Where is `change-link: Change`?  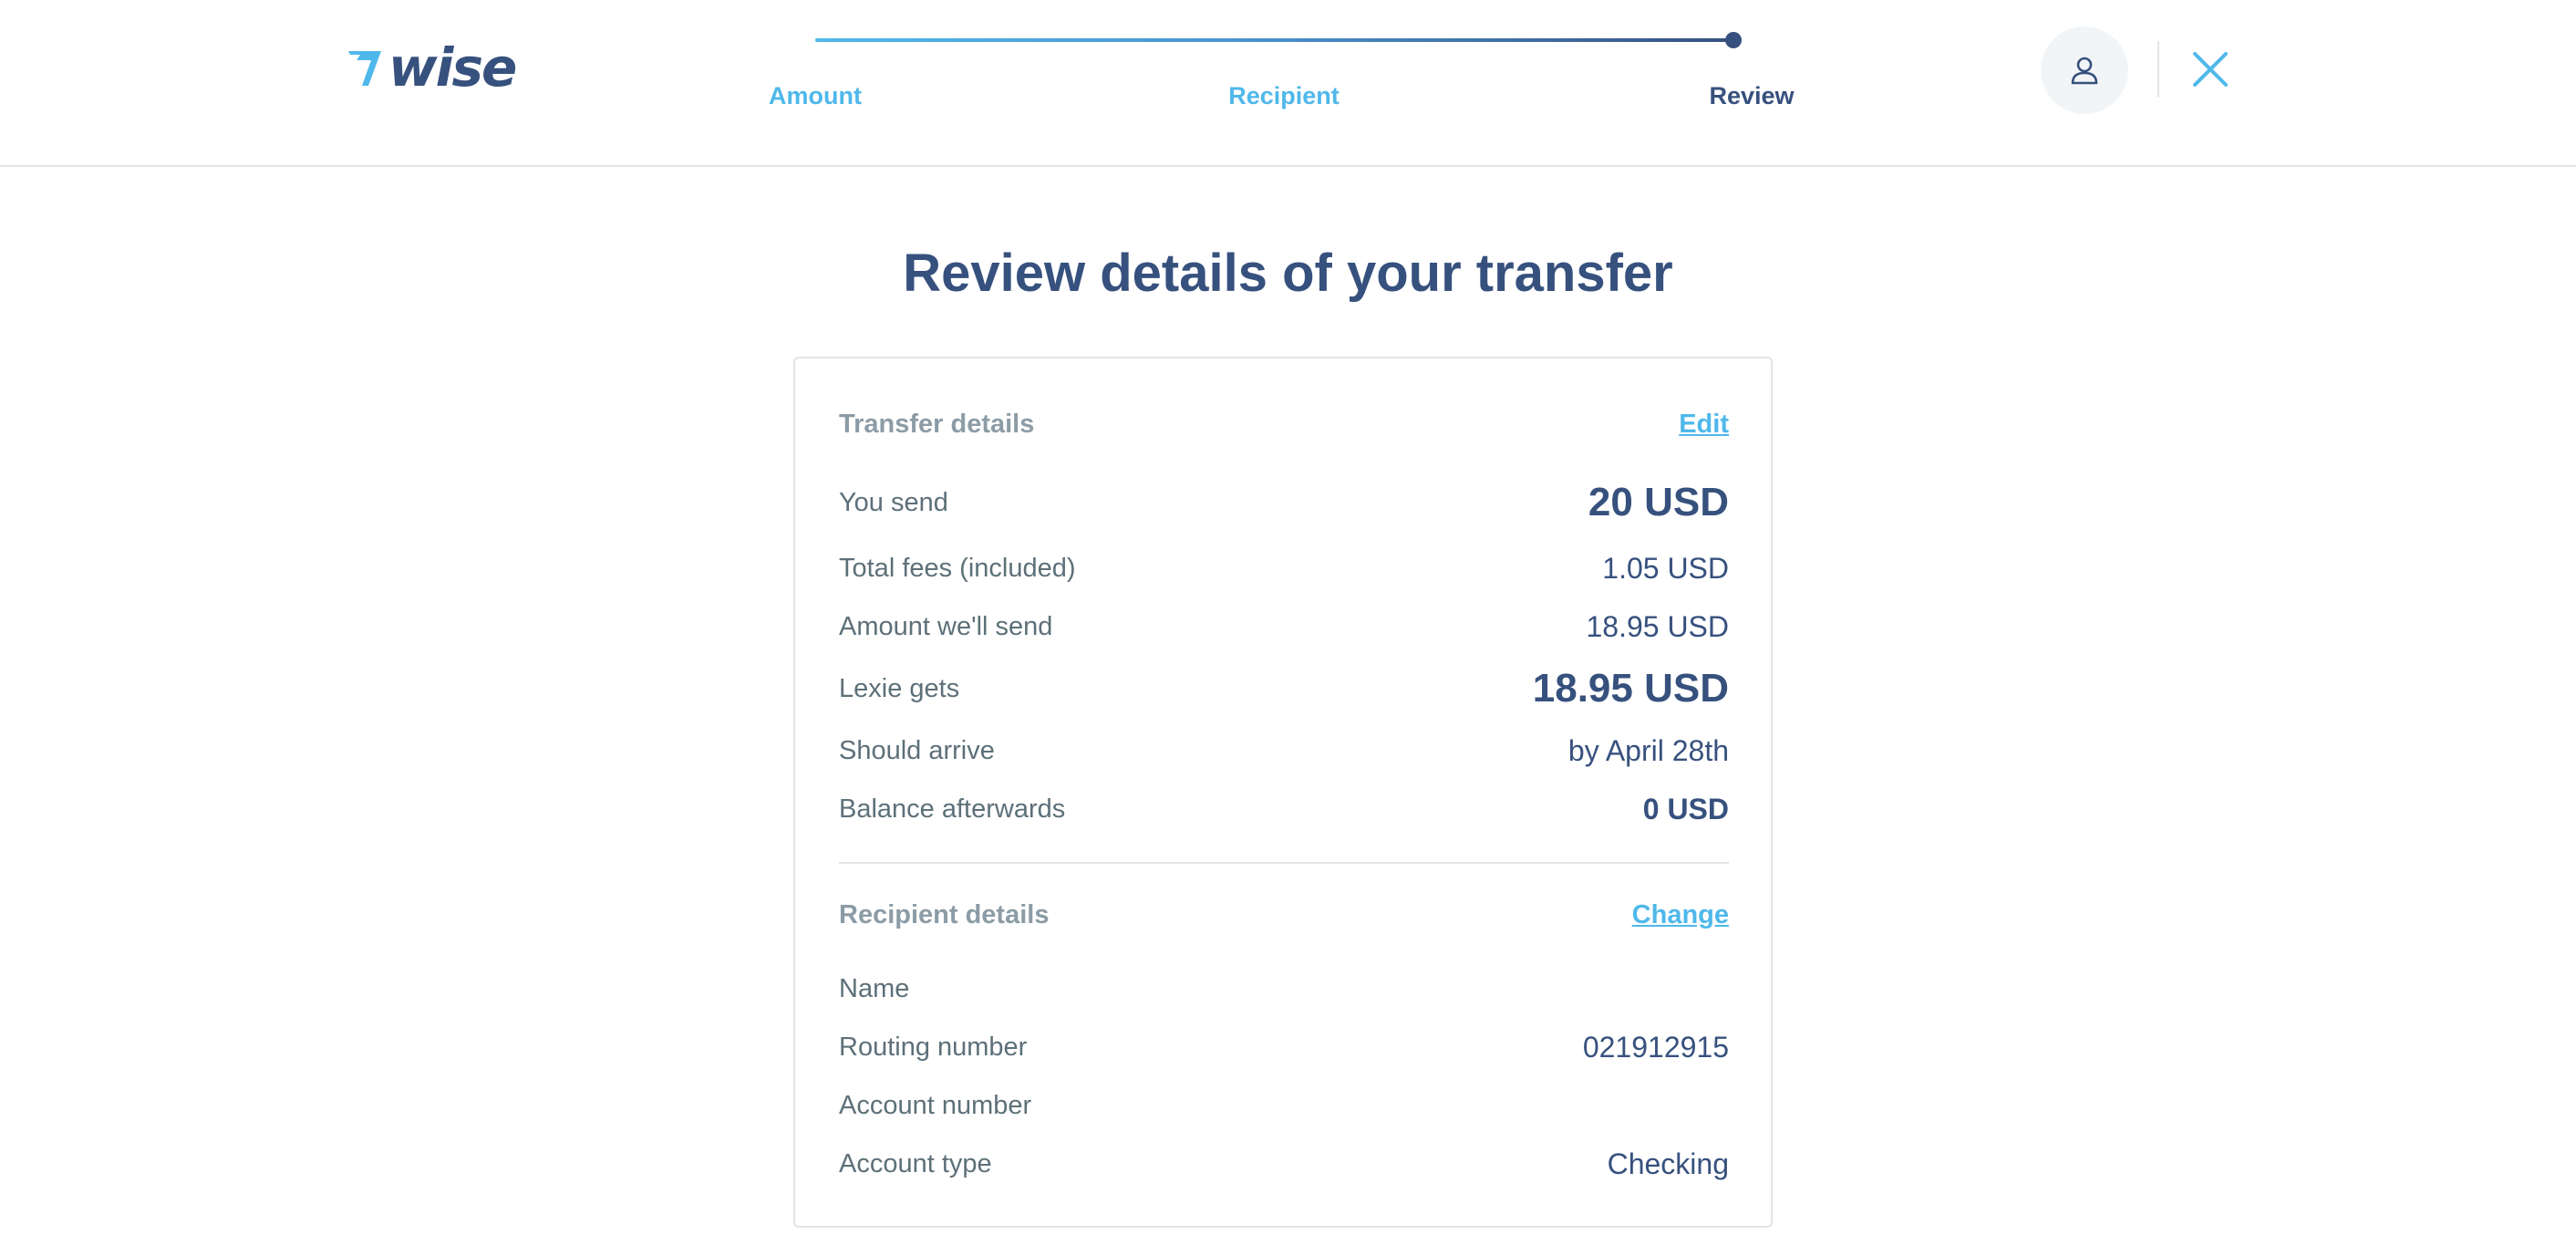
change-link: Change is located at coordinates (1680, 915).